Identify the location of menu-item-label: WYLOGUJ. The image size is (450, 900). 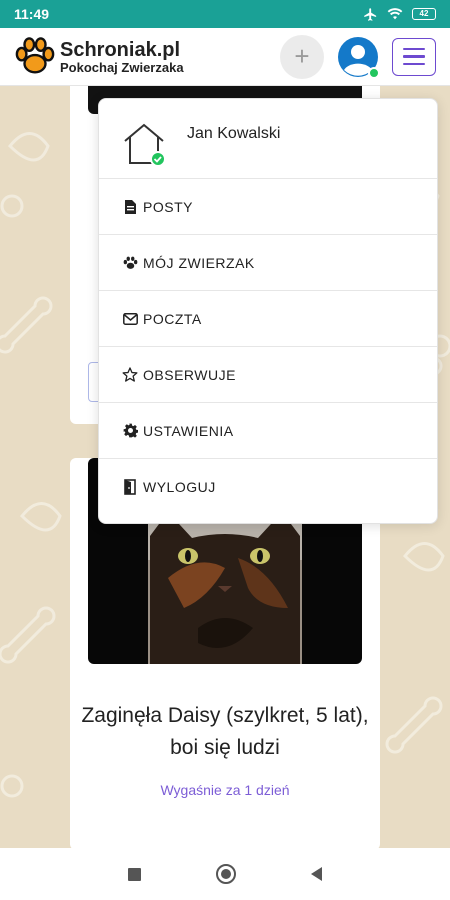
(179, 487).